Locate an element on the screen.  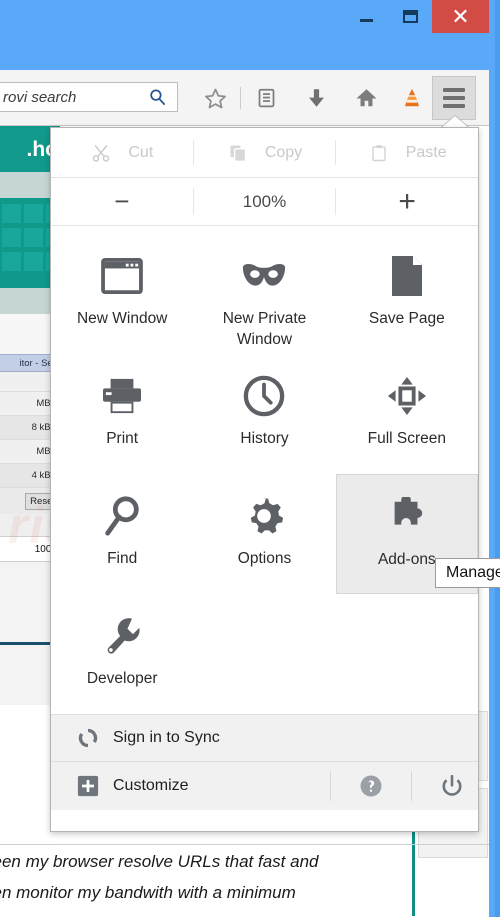
search-icon is located at coordinates (157, 97).